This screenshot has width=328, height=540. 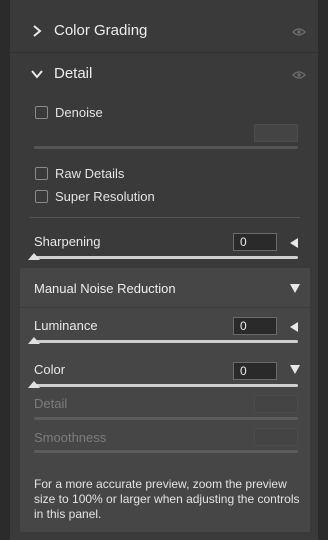 I want to click on mnr-divider, so click(x=165, y=307).